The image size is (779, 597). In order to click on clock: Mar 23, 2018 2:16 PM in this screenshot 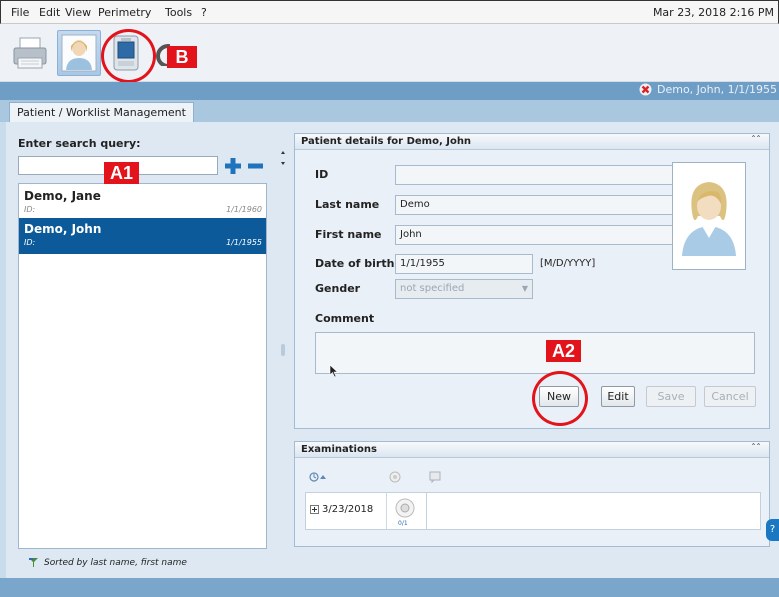, I will do `click(713, 12)`.